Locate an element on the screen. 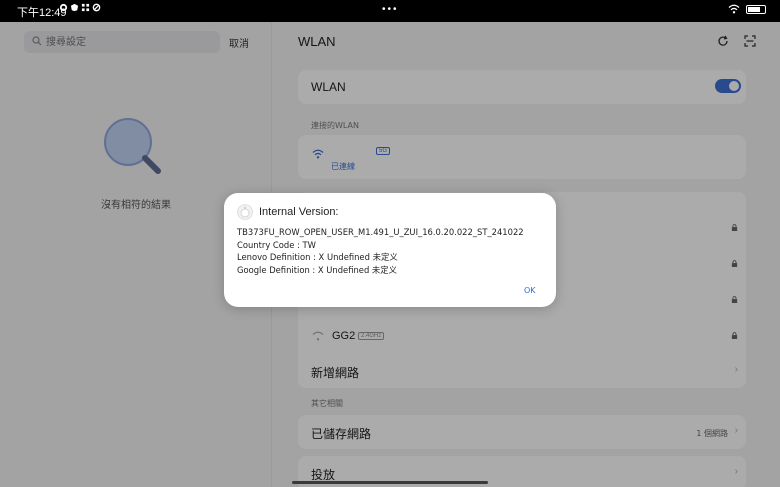 Image resolution: width=780 pixels, height=487 pixels. dialog-title: Internal Version: is located at coordinates (299, 212).